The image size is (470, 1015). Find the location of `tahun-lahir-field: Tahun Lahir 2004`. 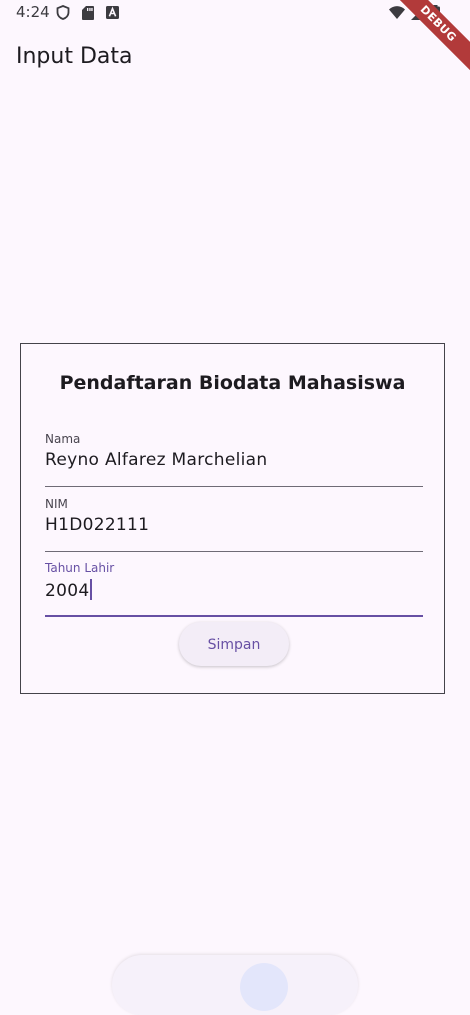

tahun-lahir-field: Tahun Lahir 2004 is located at coordinates (234, 589).